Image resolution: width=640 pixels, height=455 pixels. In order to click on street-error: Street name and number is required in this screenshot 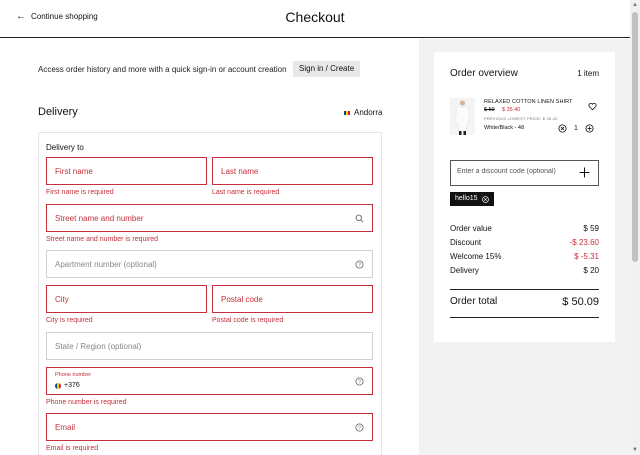, I will do `click(102, 239)`.